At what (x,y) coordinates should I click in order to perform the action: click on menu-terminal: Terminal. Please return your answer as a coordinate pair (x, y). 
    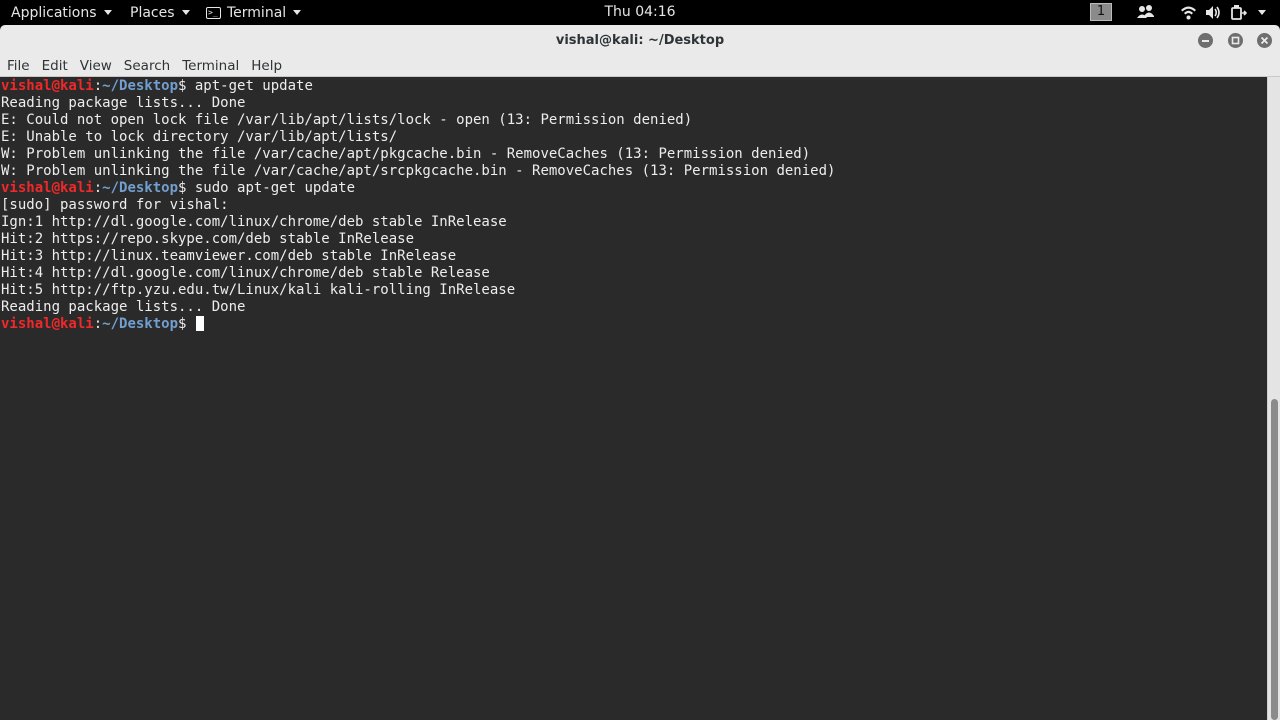
    Looking at the image, I should click on (210, 66).